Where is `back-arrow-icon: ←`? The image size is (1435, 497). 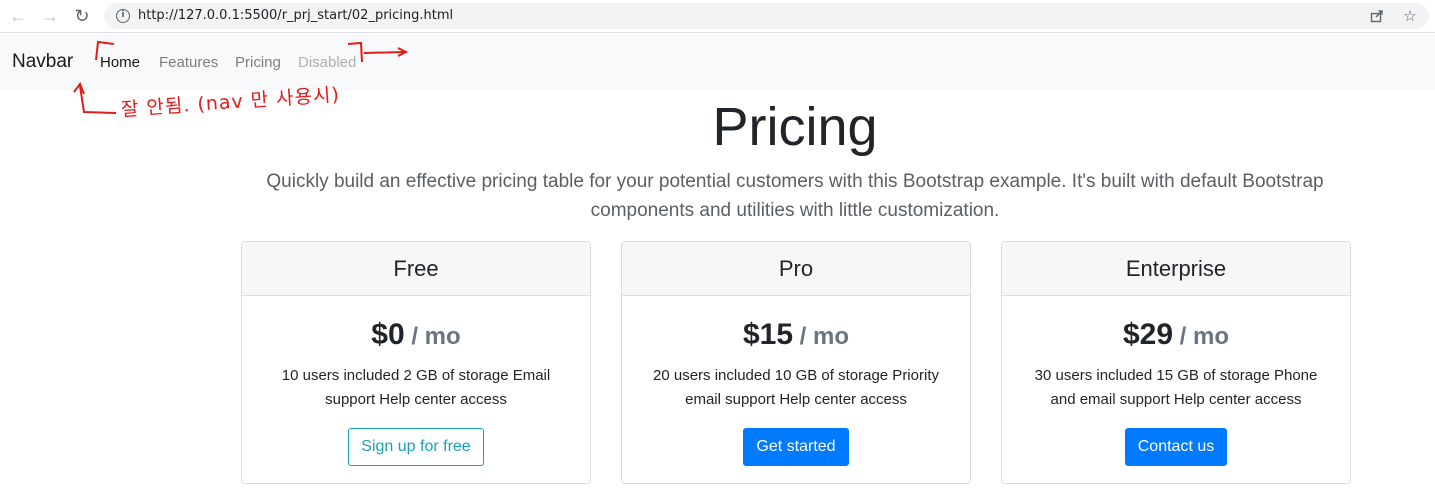 back-arrow-icon: ← is located at coordinates (18, 16).